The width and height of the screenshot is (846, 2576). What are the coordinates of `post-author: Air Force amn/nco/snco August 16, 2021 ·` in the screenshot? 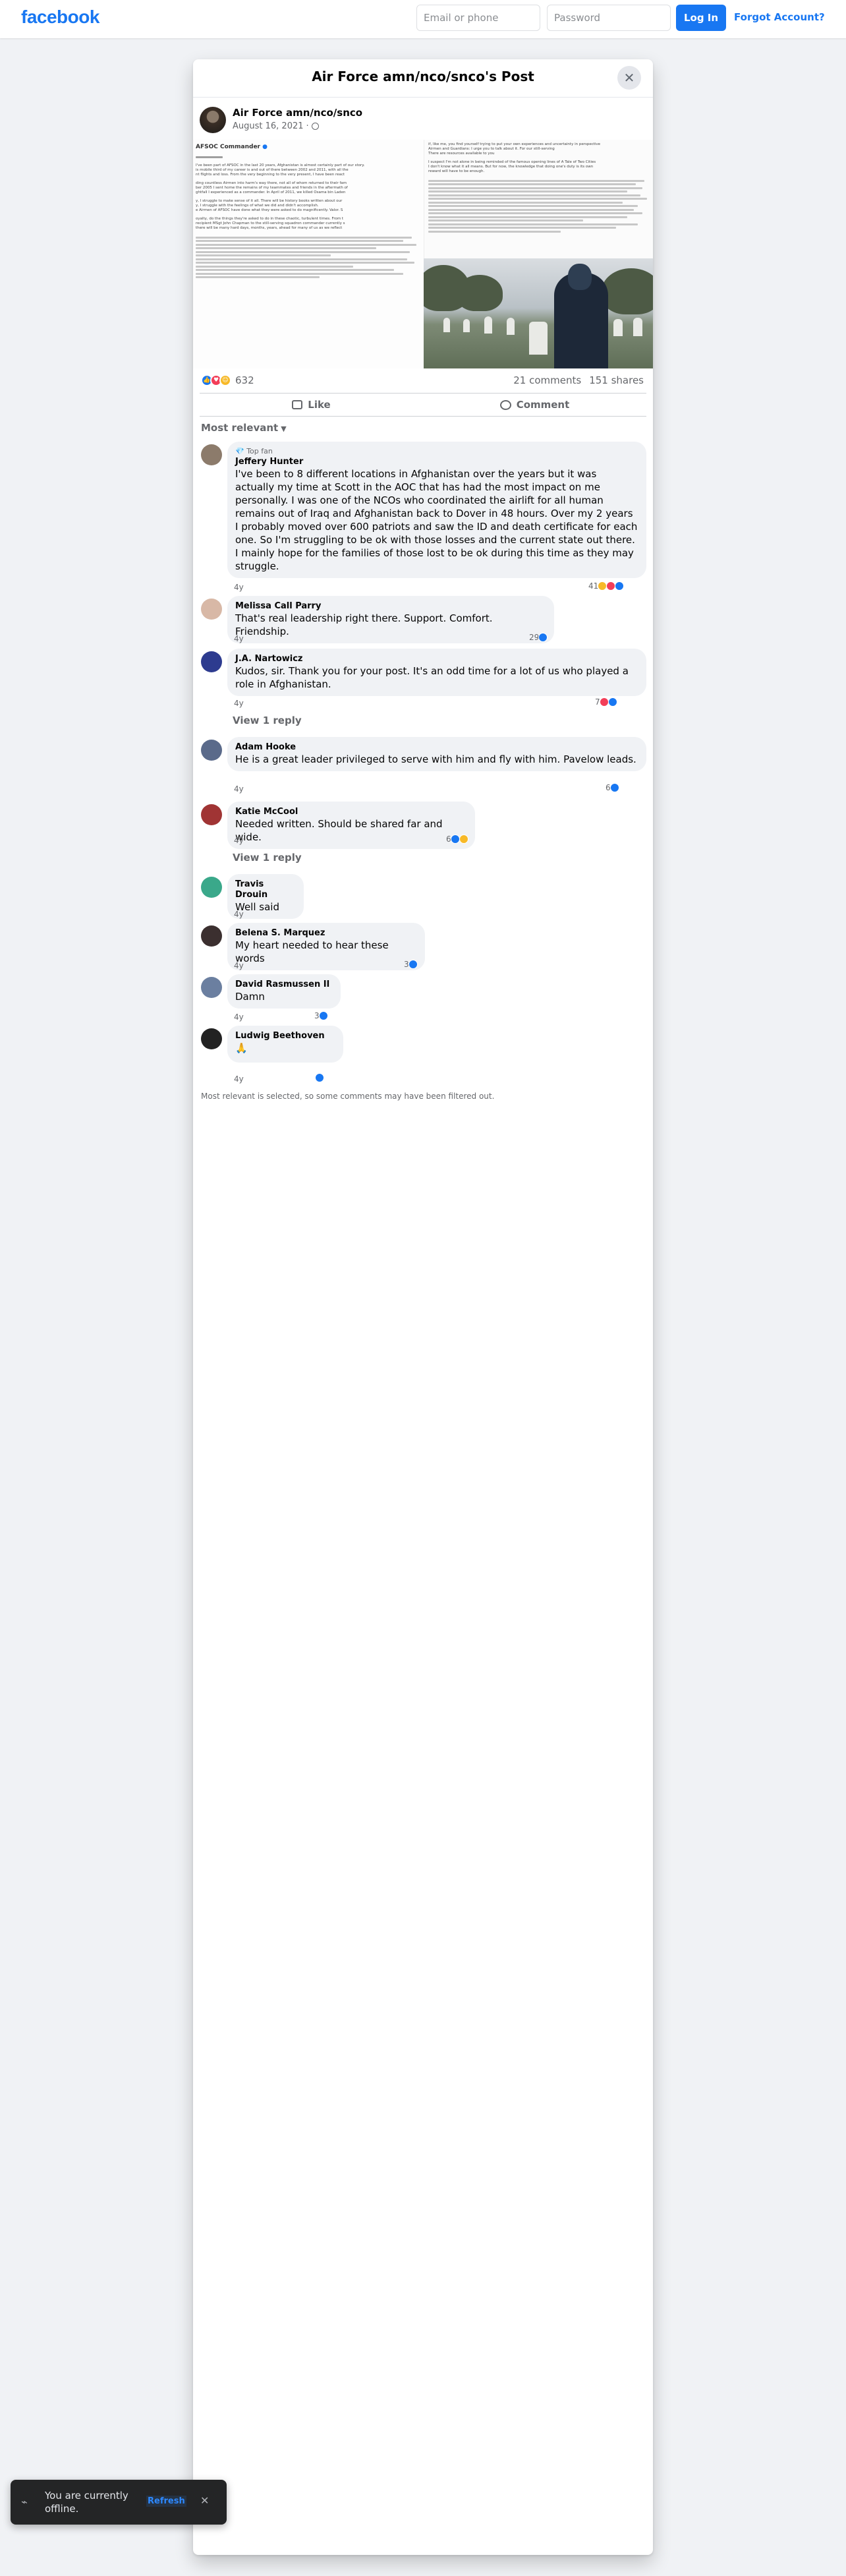 It's located at (397, 121).